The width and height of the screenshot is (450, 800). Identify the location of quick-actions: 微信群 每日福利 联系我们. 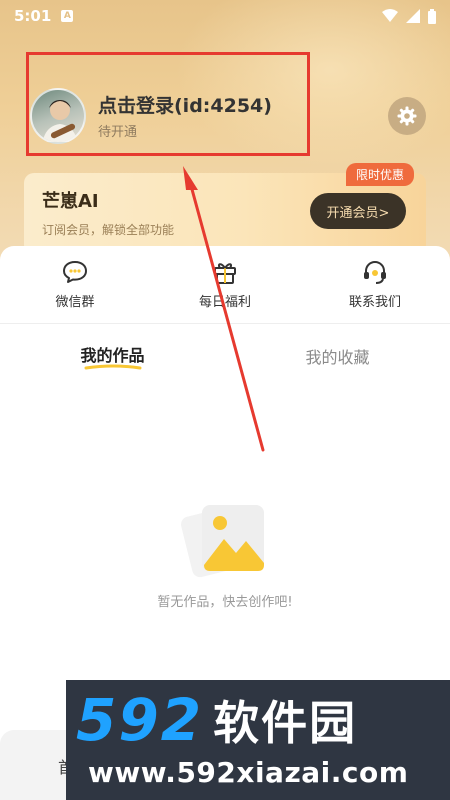
(225, 285).